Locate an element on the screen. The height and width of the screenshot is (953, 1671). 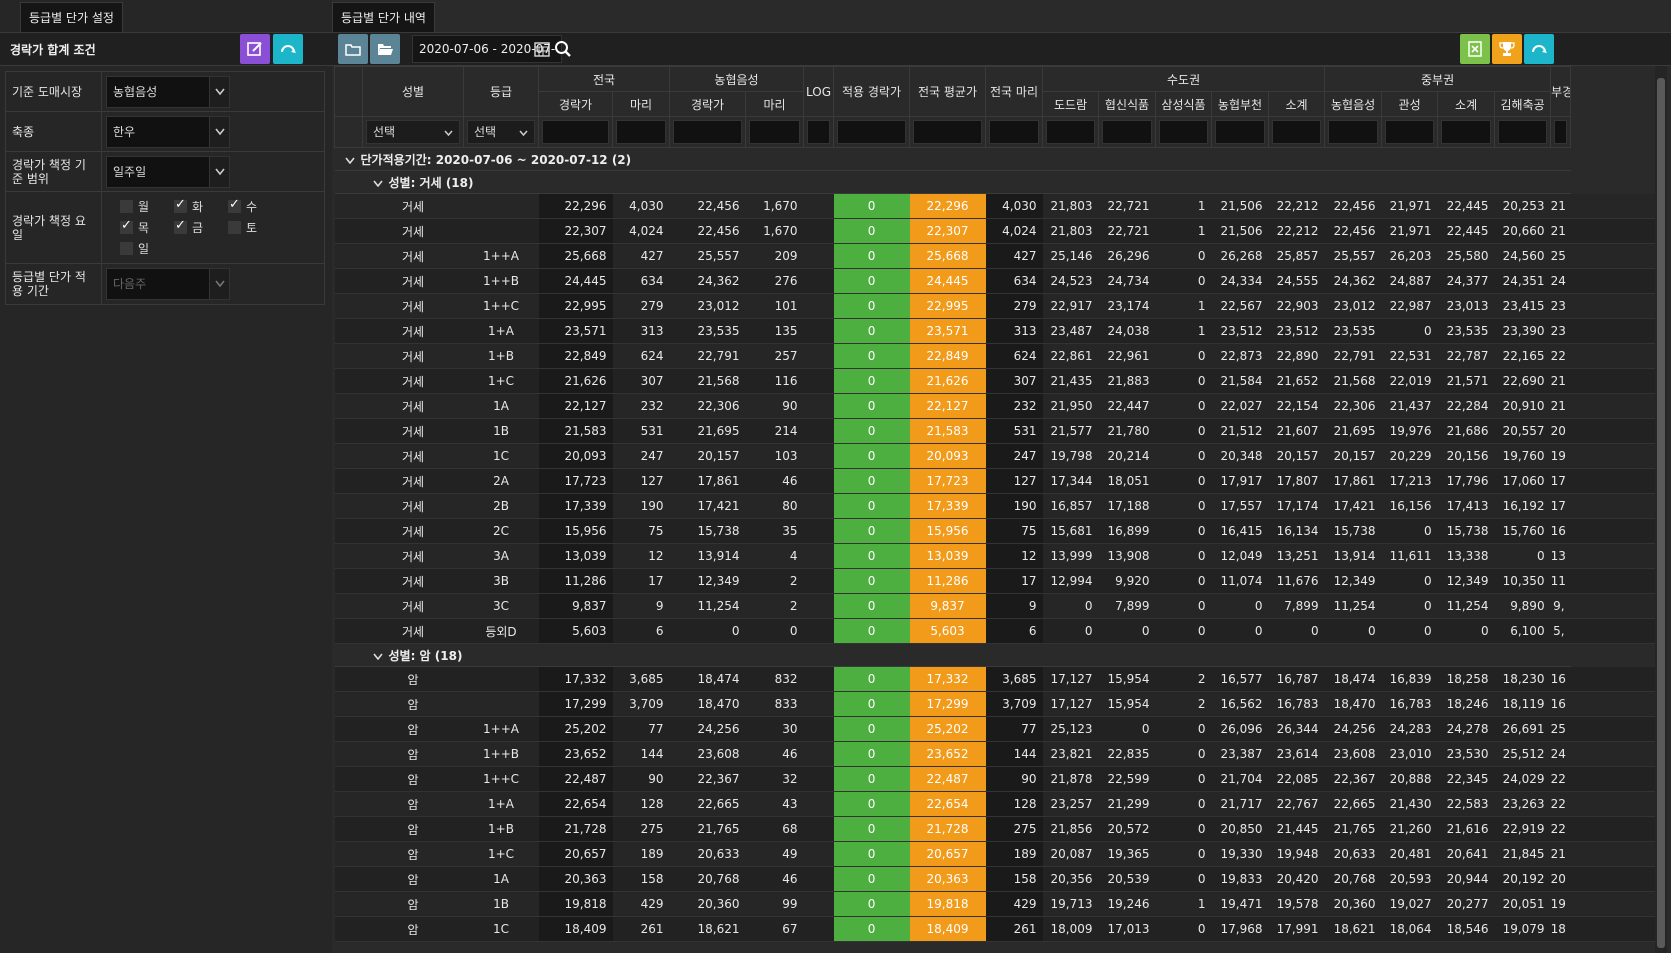
folder-button is located at coordinates (353, 49).